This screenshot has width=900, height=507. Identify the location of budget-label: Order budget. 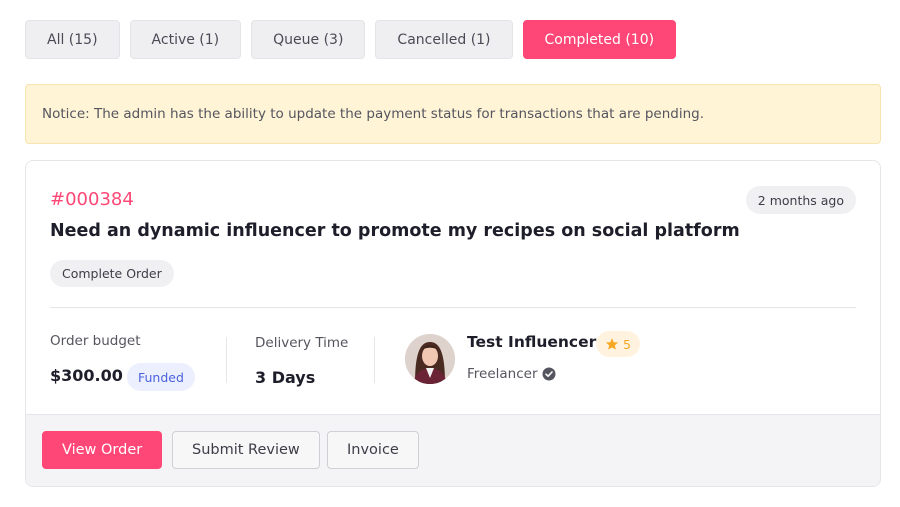
(95, 341).